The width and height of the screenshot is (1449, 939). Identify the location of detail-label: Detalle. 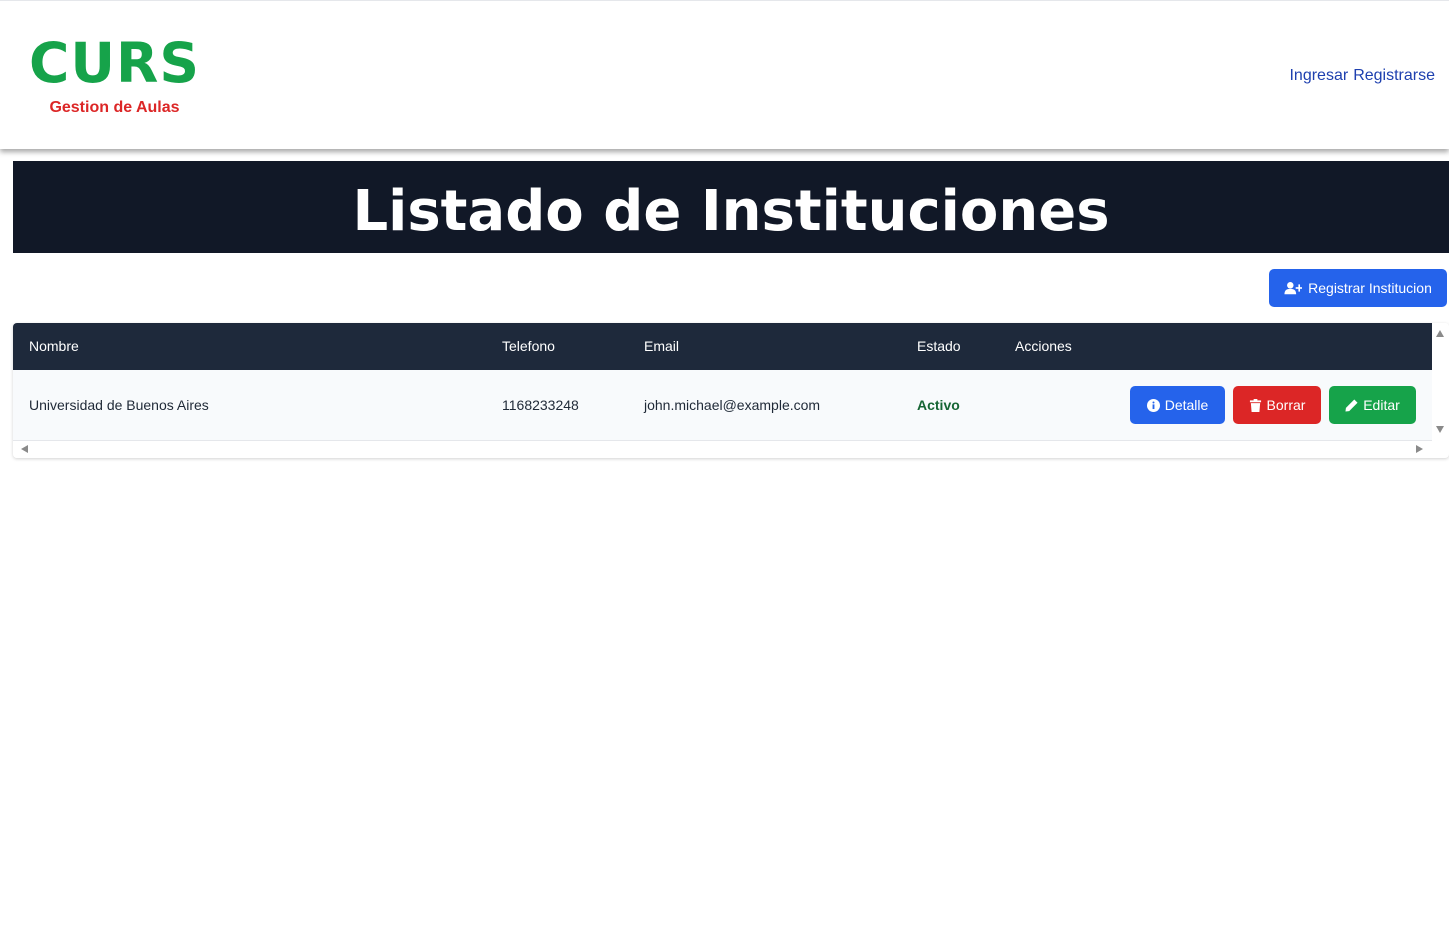
(1186, 405).